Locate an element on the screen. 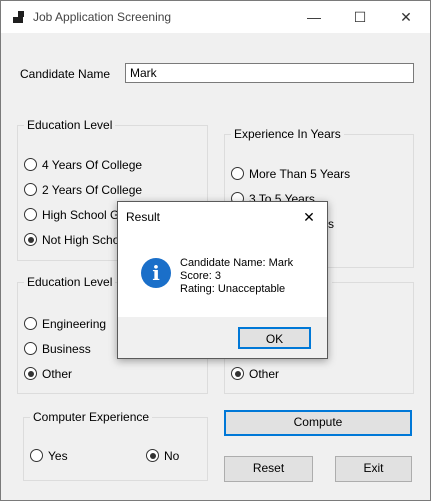 This screenshot has height=501, width=431. radio-2-years-college: 2 Years Of College is located at coordinates (83, 190).